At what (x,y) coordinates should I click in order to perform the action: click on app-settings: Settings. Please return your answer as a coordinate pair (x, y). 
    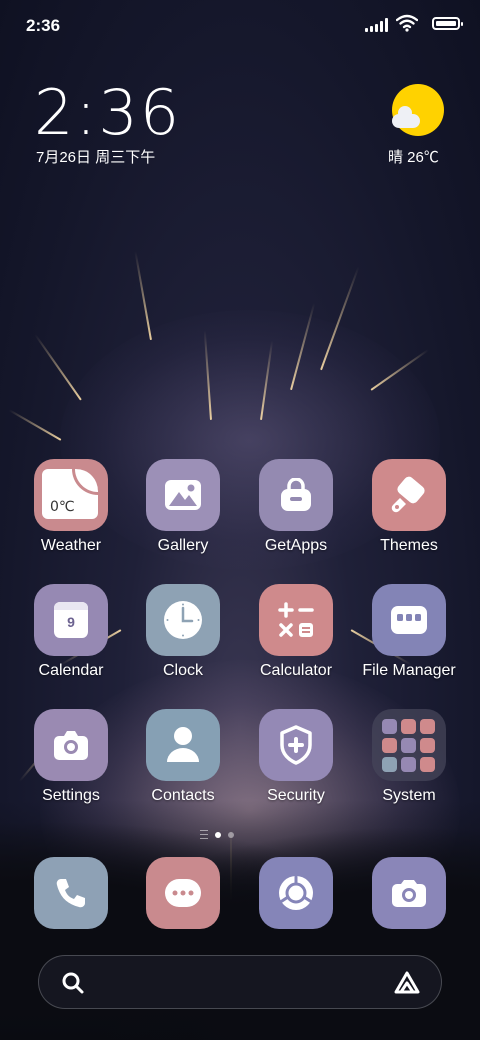
    Looking at the image, I should click on (71, 757).